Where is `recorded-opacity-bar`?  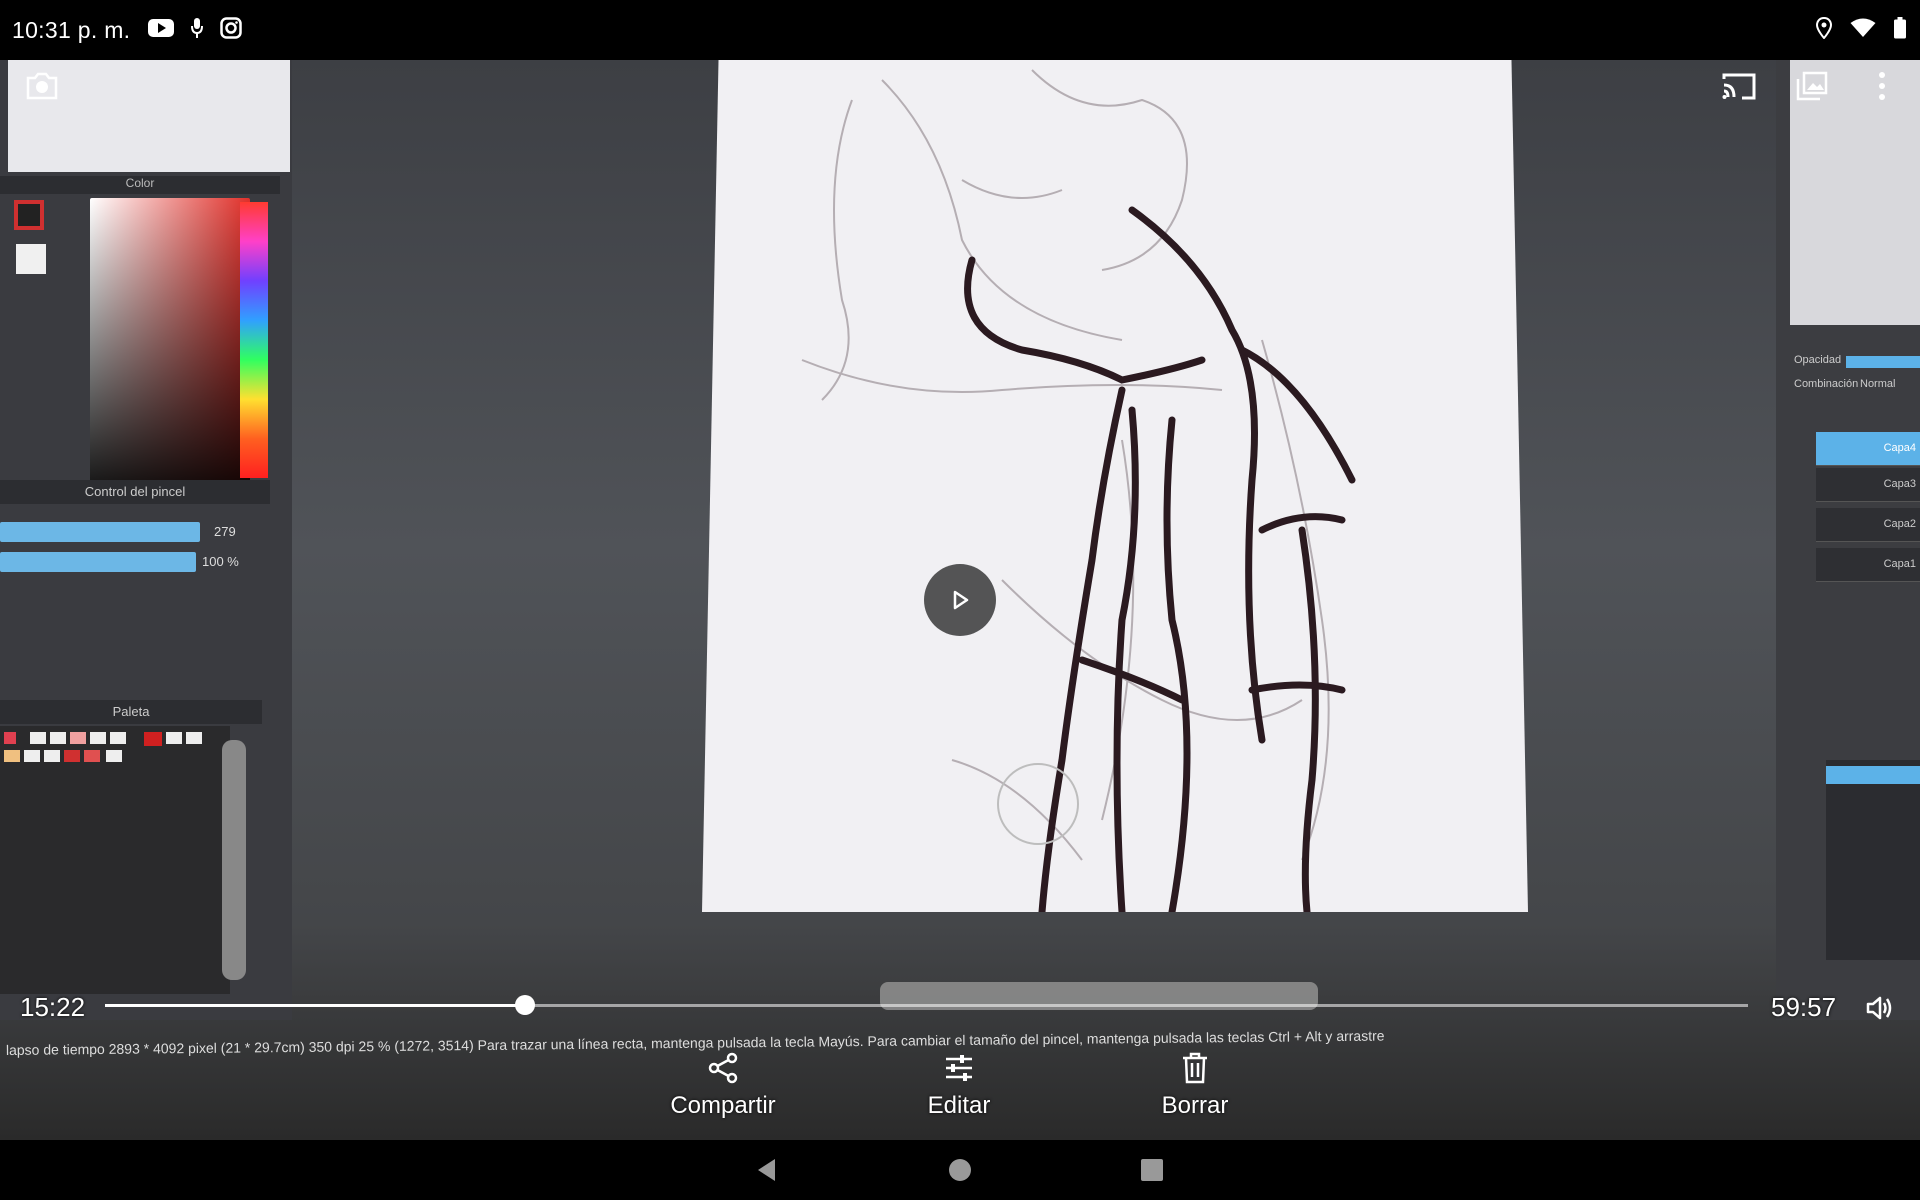 recorded-opacity-bar is located at coordinates (1883, 362).